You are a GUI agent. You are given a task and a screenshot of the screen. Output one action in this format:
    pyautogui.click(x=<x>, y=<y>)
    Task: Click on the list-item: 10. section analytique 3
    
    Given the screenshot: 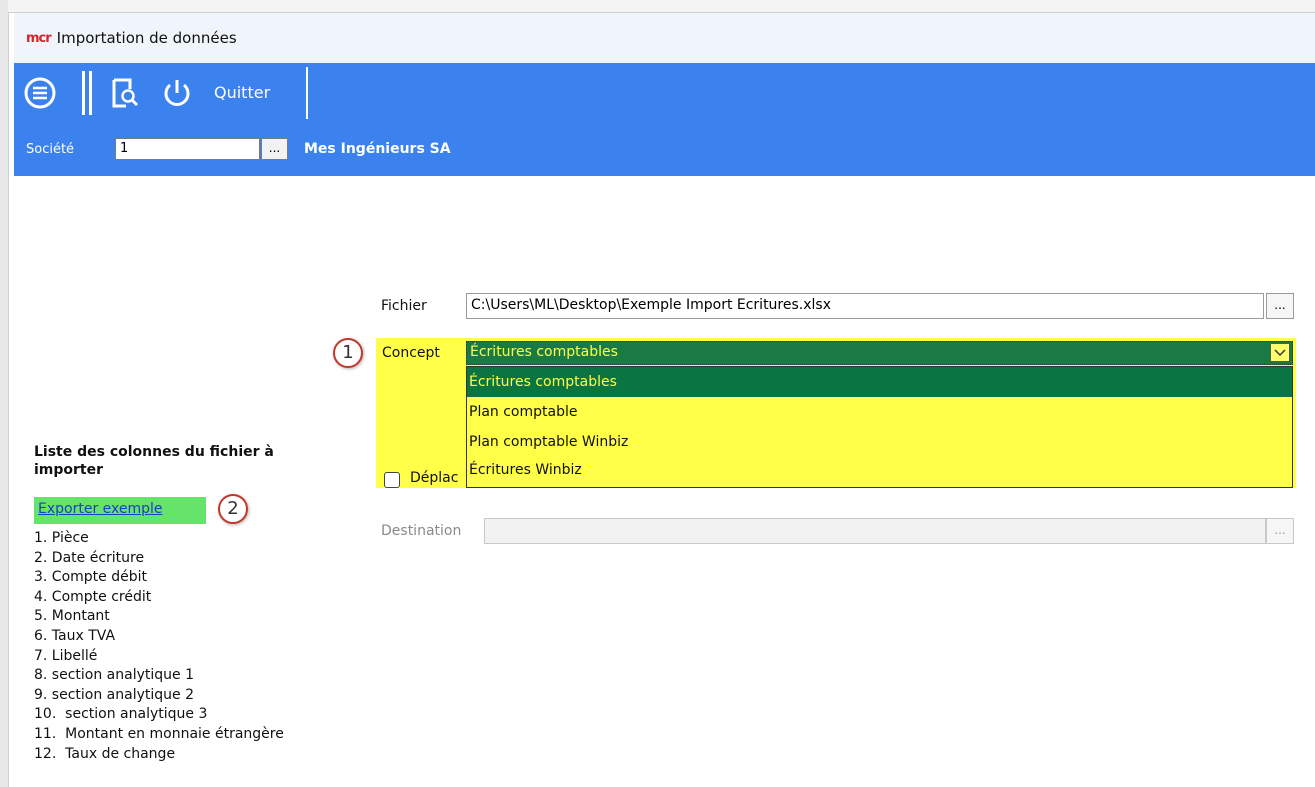 What is the action you would take?
    pyautogui.click(x=121, y=714)
    